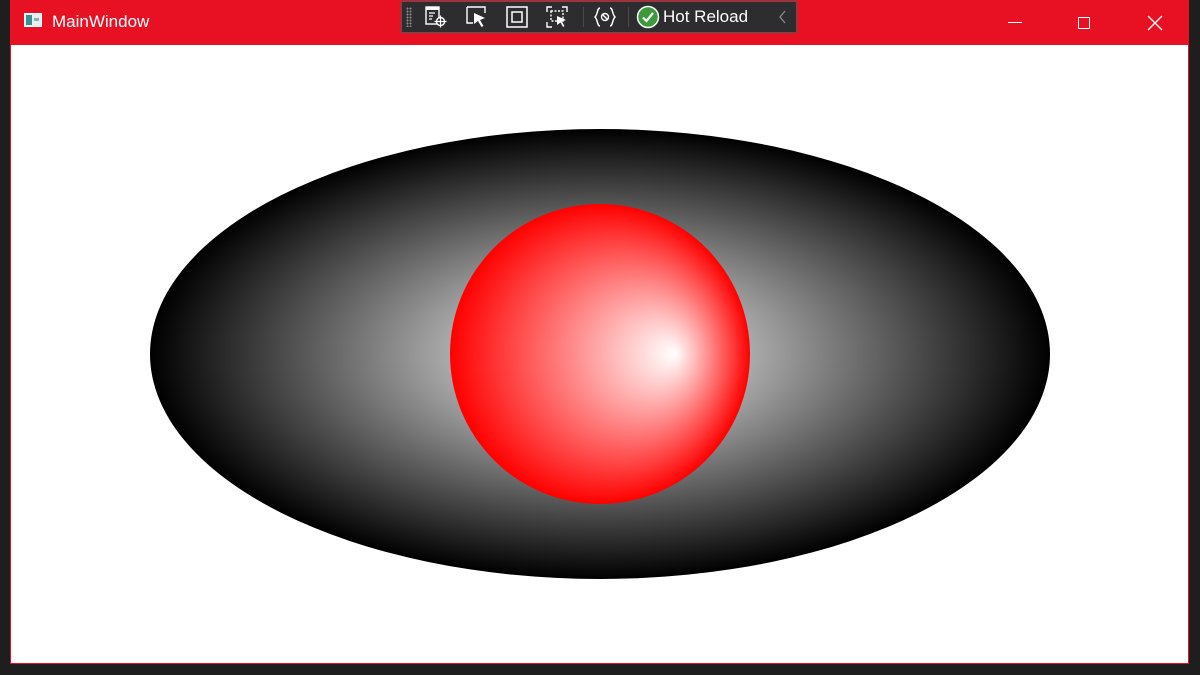 This screenshot has height=675, width=1200. What do you see at coordinates (706, 16) in the screenshot?
I see `hot-reload-label: Hot Reload` at bounding box center [706, 16].